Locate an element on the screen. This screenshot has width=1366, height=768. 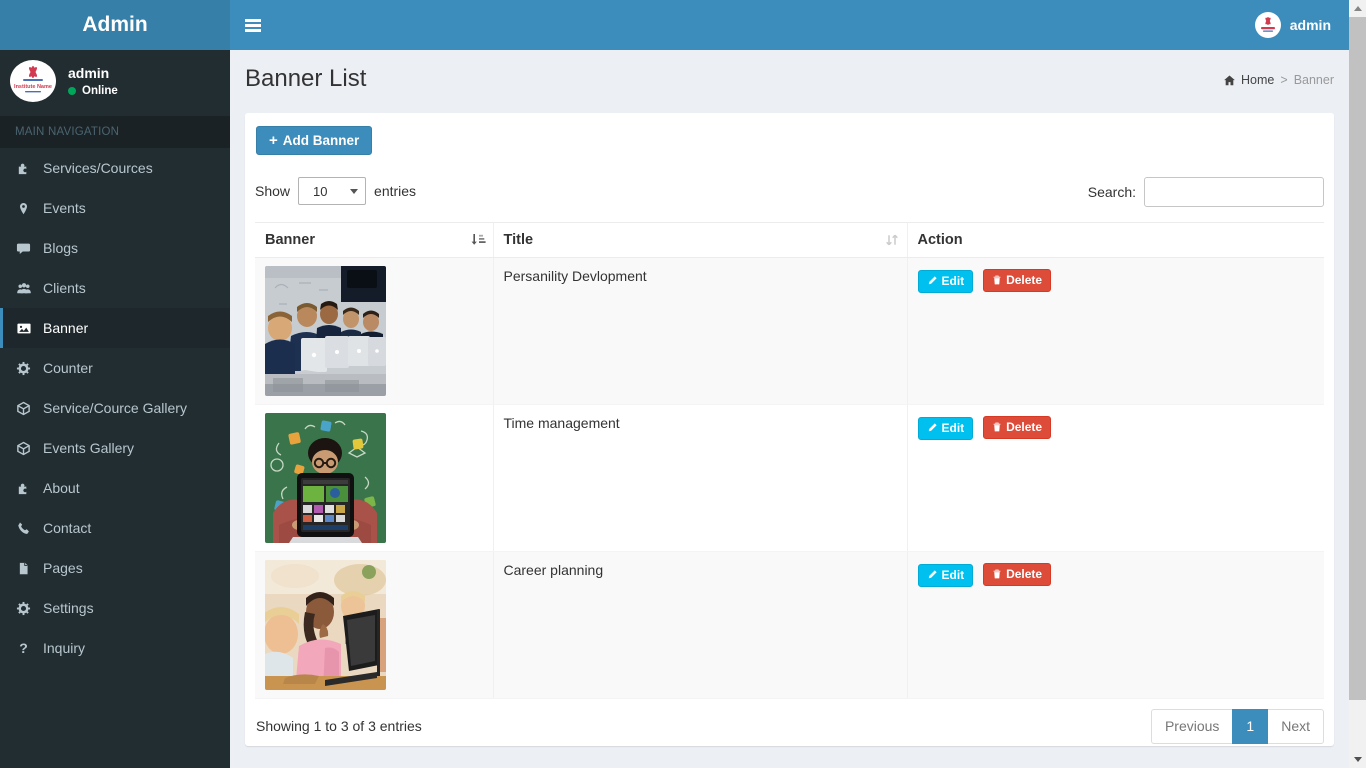
navbar-username: admin is located at coordinates (1310, 25).